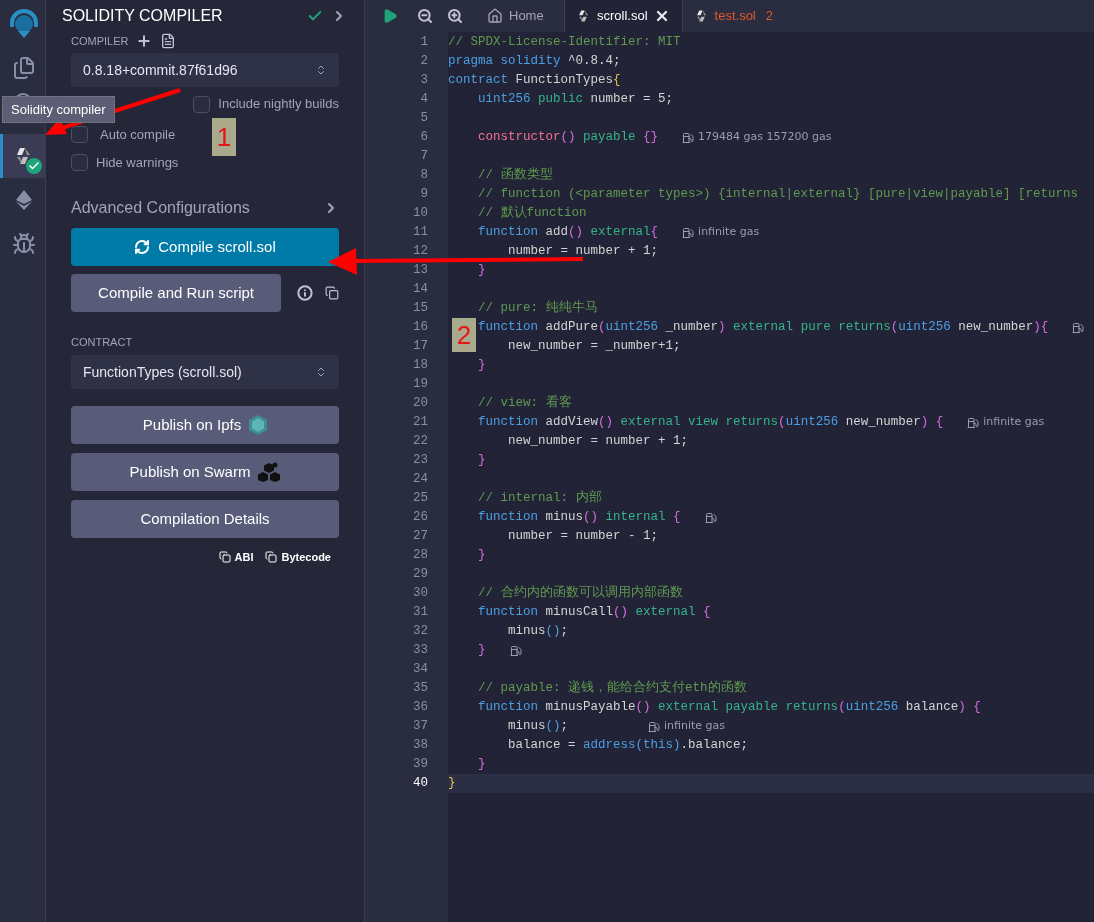 Image resolution: width=1094 pixels, height=922 pixels. What do you see at coordinates (420, 442) in the screenshot?
I see `line-number: 22` at bounding box center [420, 442].